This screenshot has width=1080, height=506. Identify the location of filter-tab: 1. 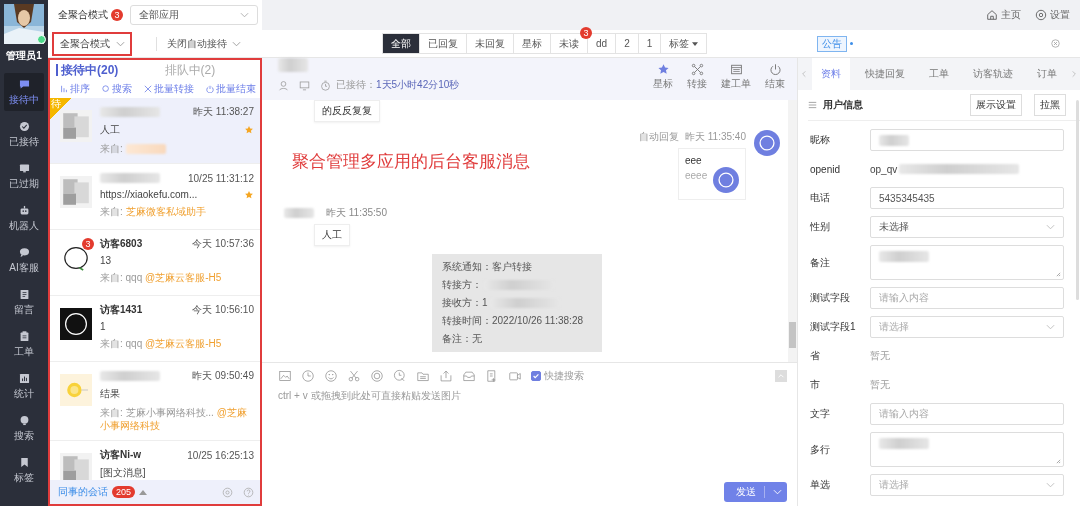
(649, 43).